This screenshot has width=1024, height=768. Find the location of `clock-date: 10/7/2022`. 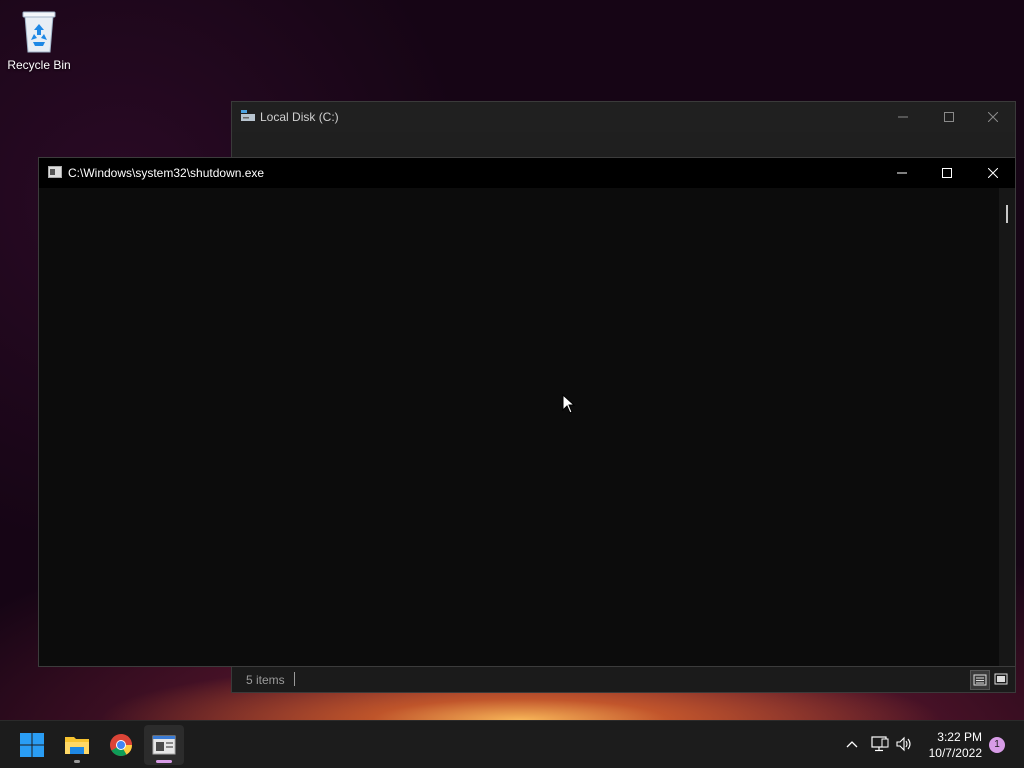

clock-date: 10/7/2022 is located at coordinates (955, 753).